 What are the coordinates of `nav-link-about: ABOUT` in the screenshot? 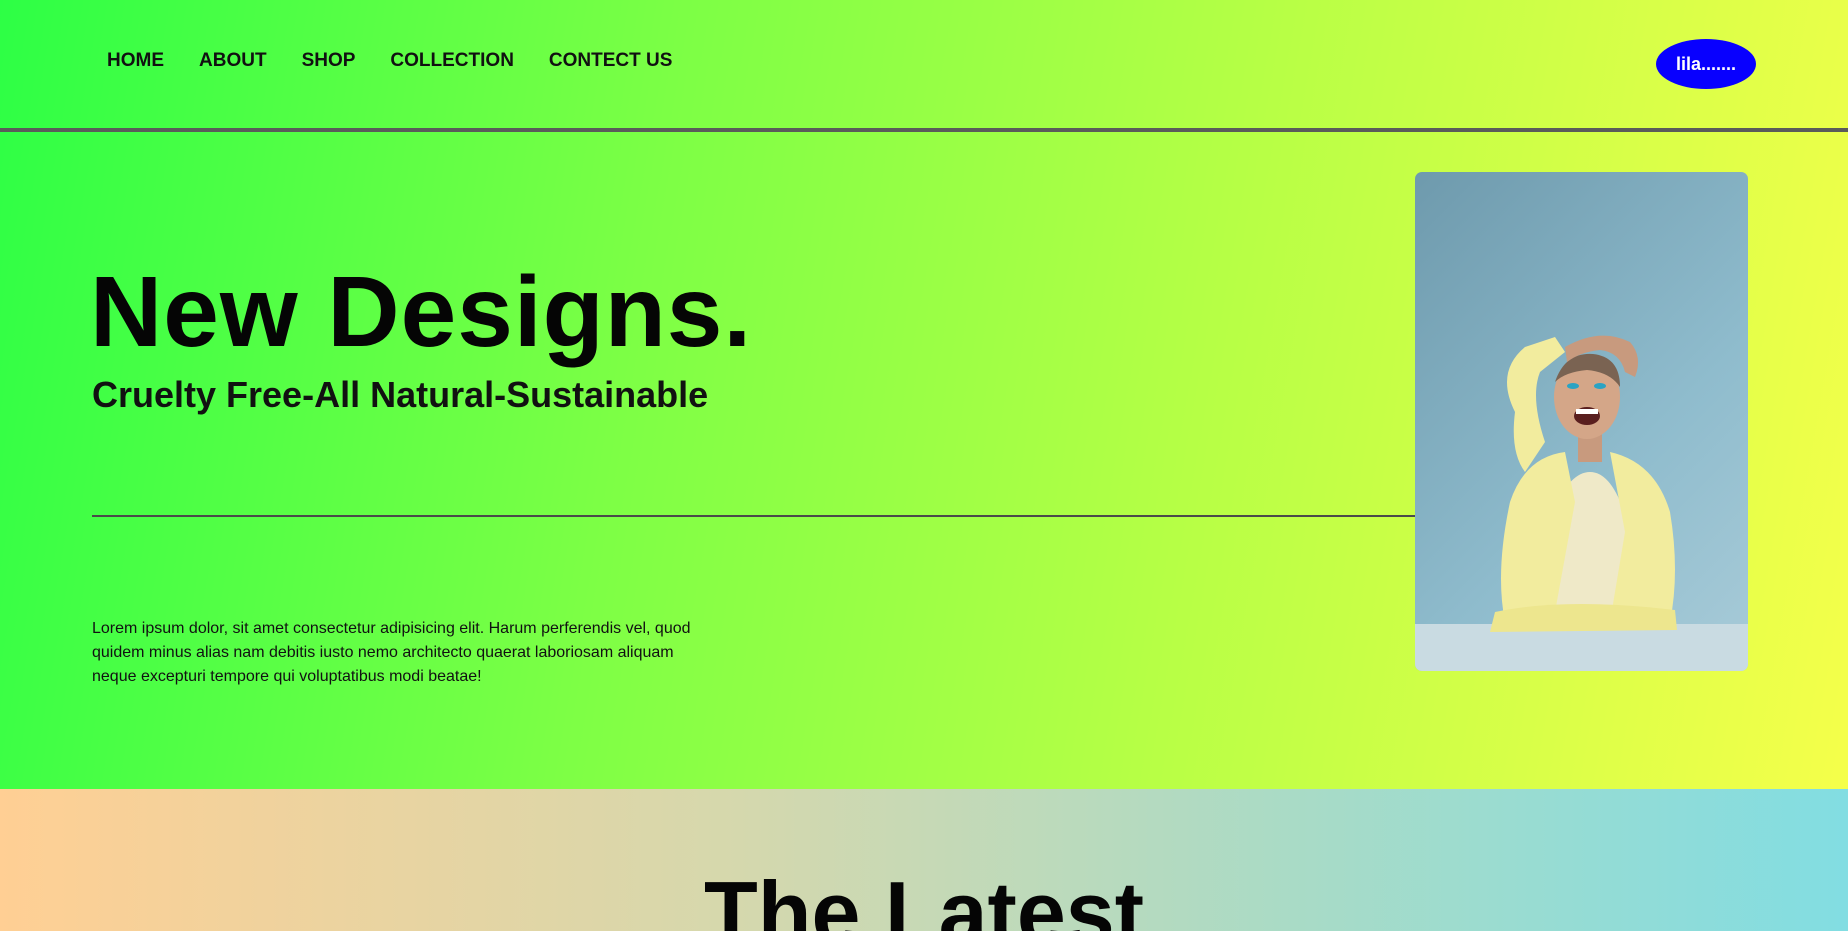 It's located at (233, 61).